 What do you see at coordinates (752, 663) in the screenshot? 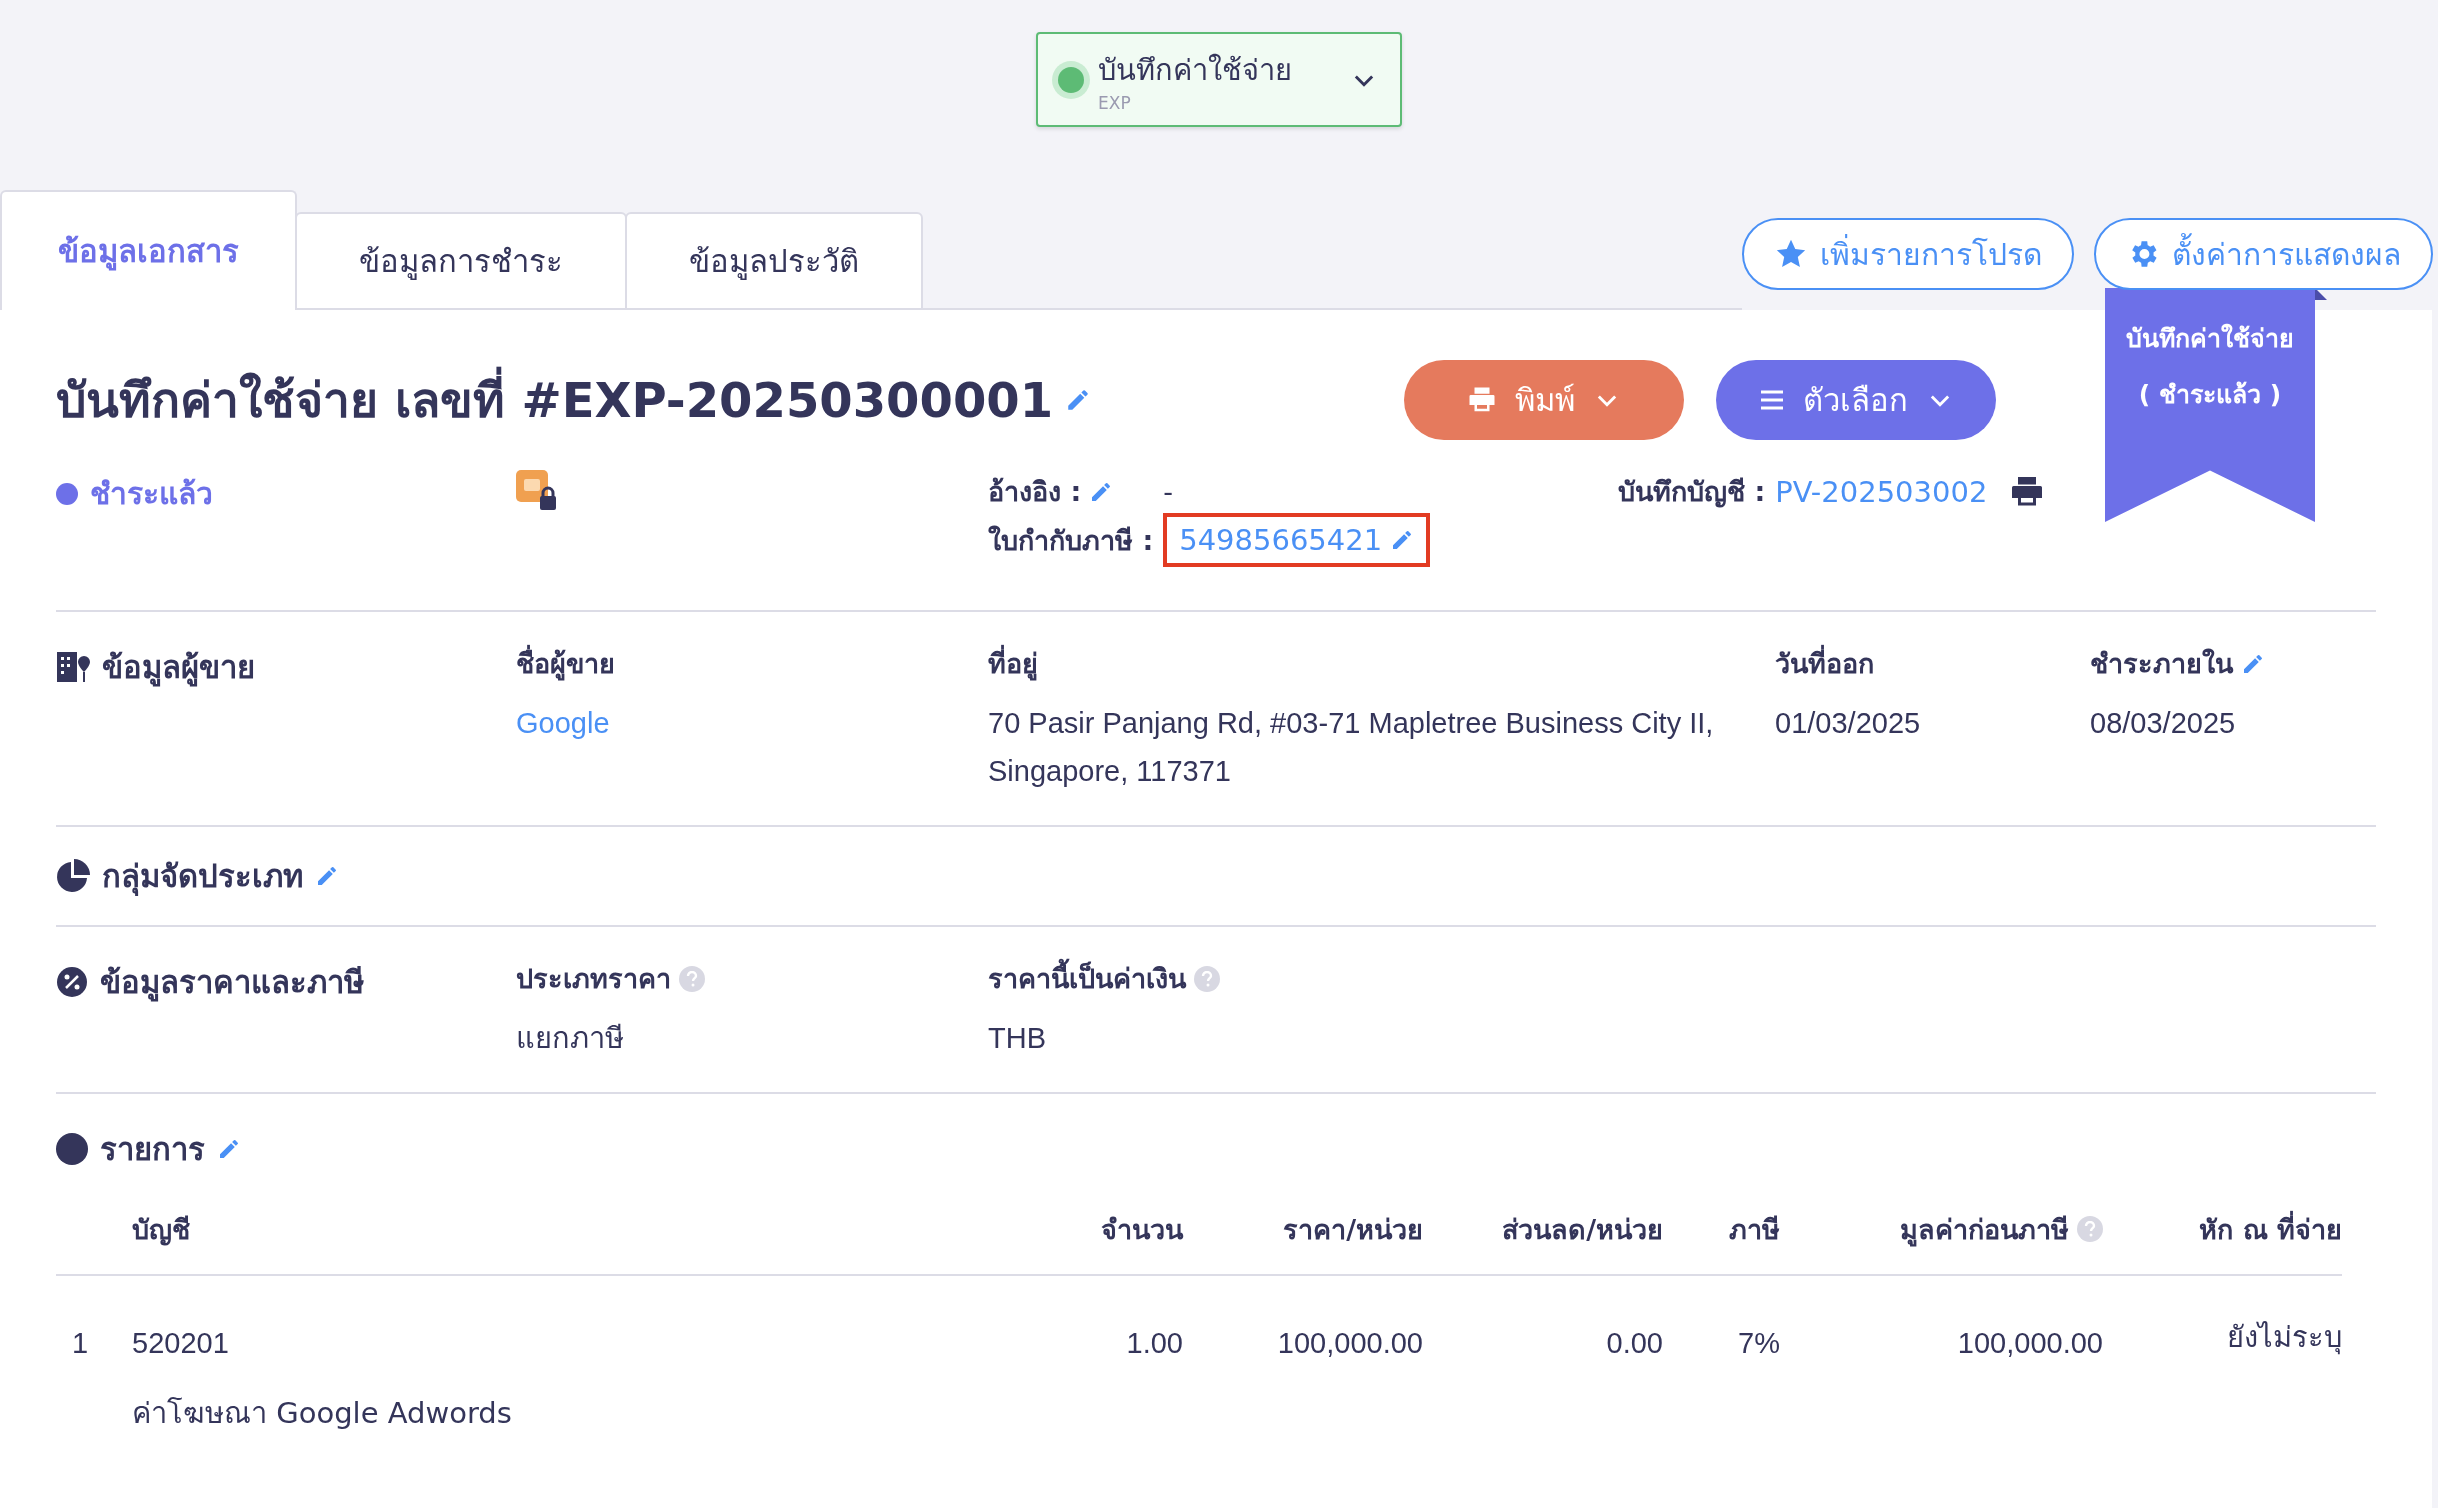
I see `field-label: ชื่อผู้ขาย` at bounding box center [752, 663].